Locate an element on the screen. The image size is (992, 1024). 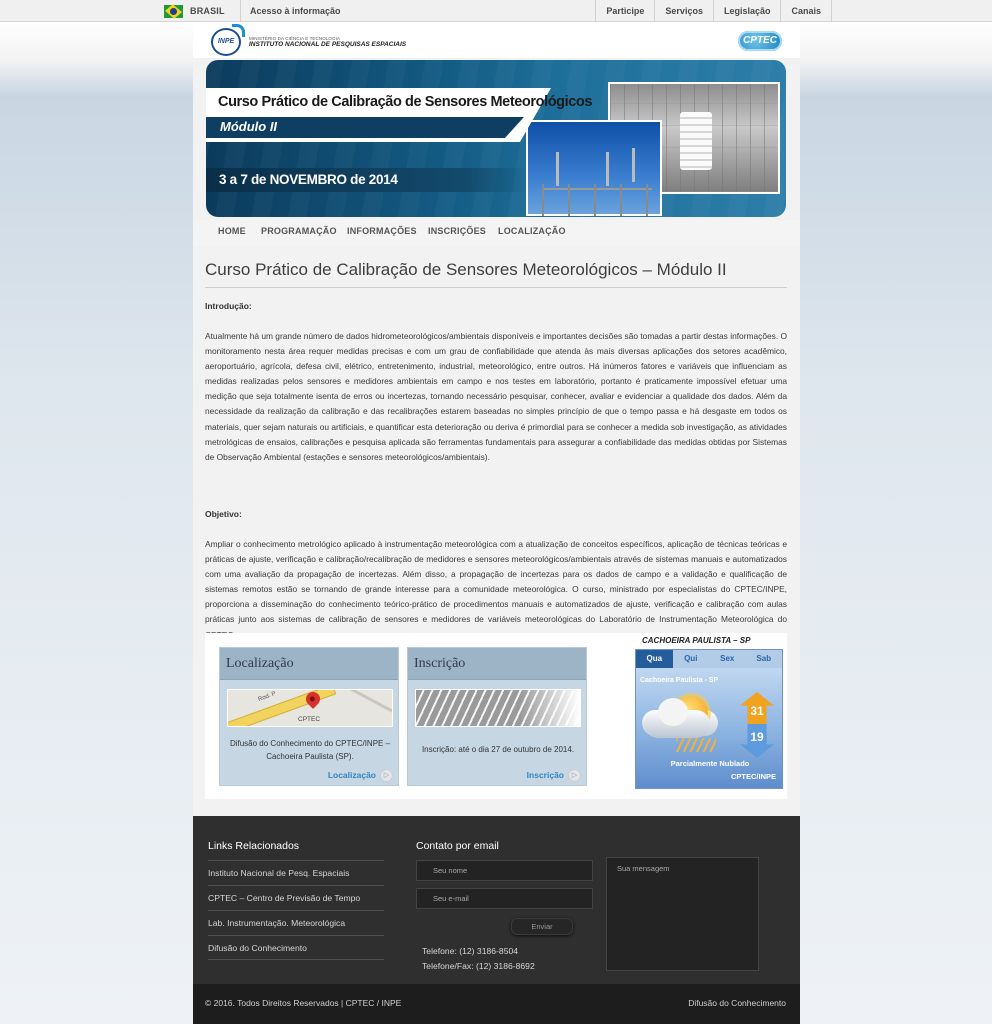
location-box-title: Localização is located at coordinates (309, 664).